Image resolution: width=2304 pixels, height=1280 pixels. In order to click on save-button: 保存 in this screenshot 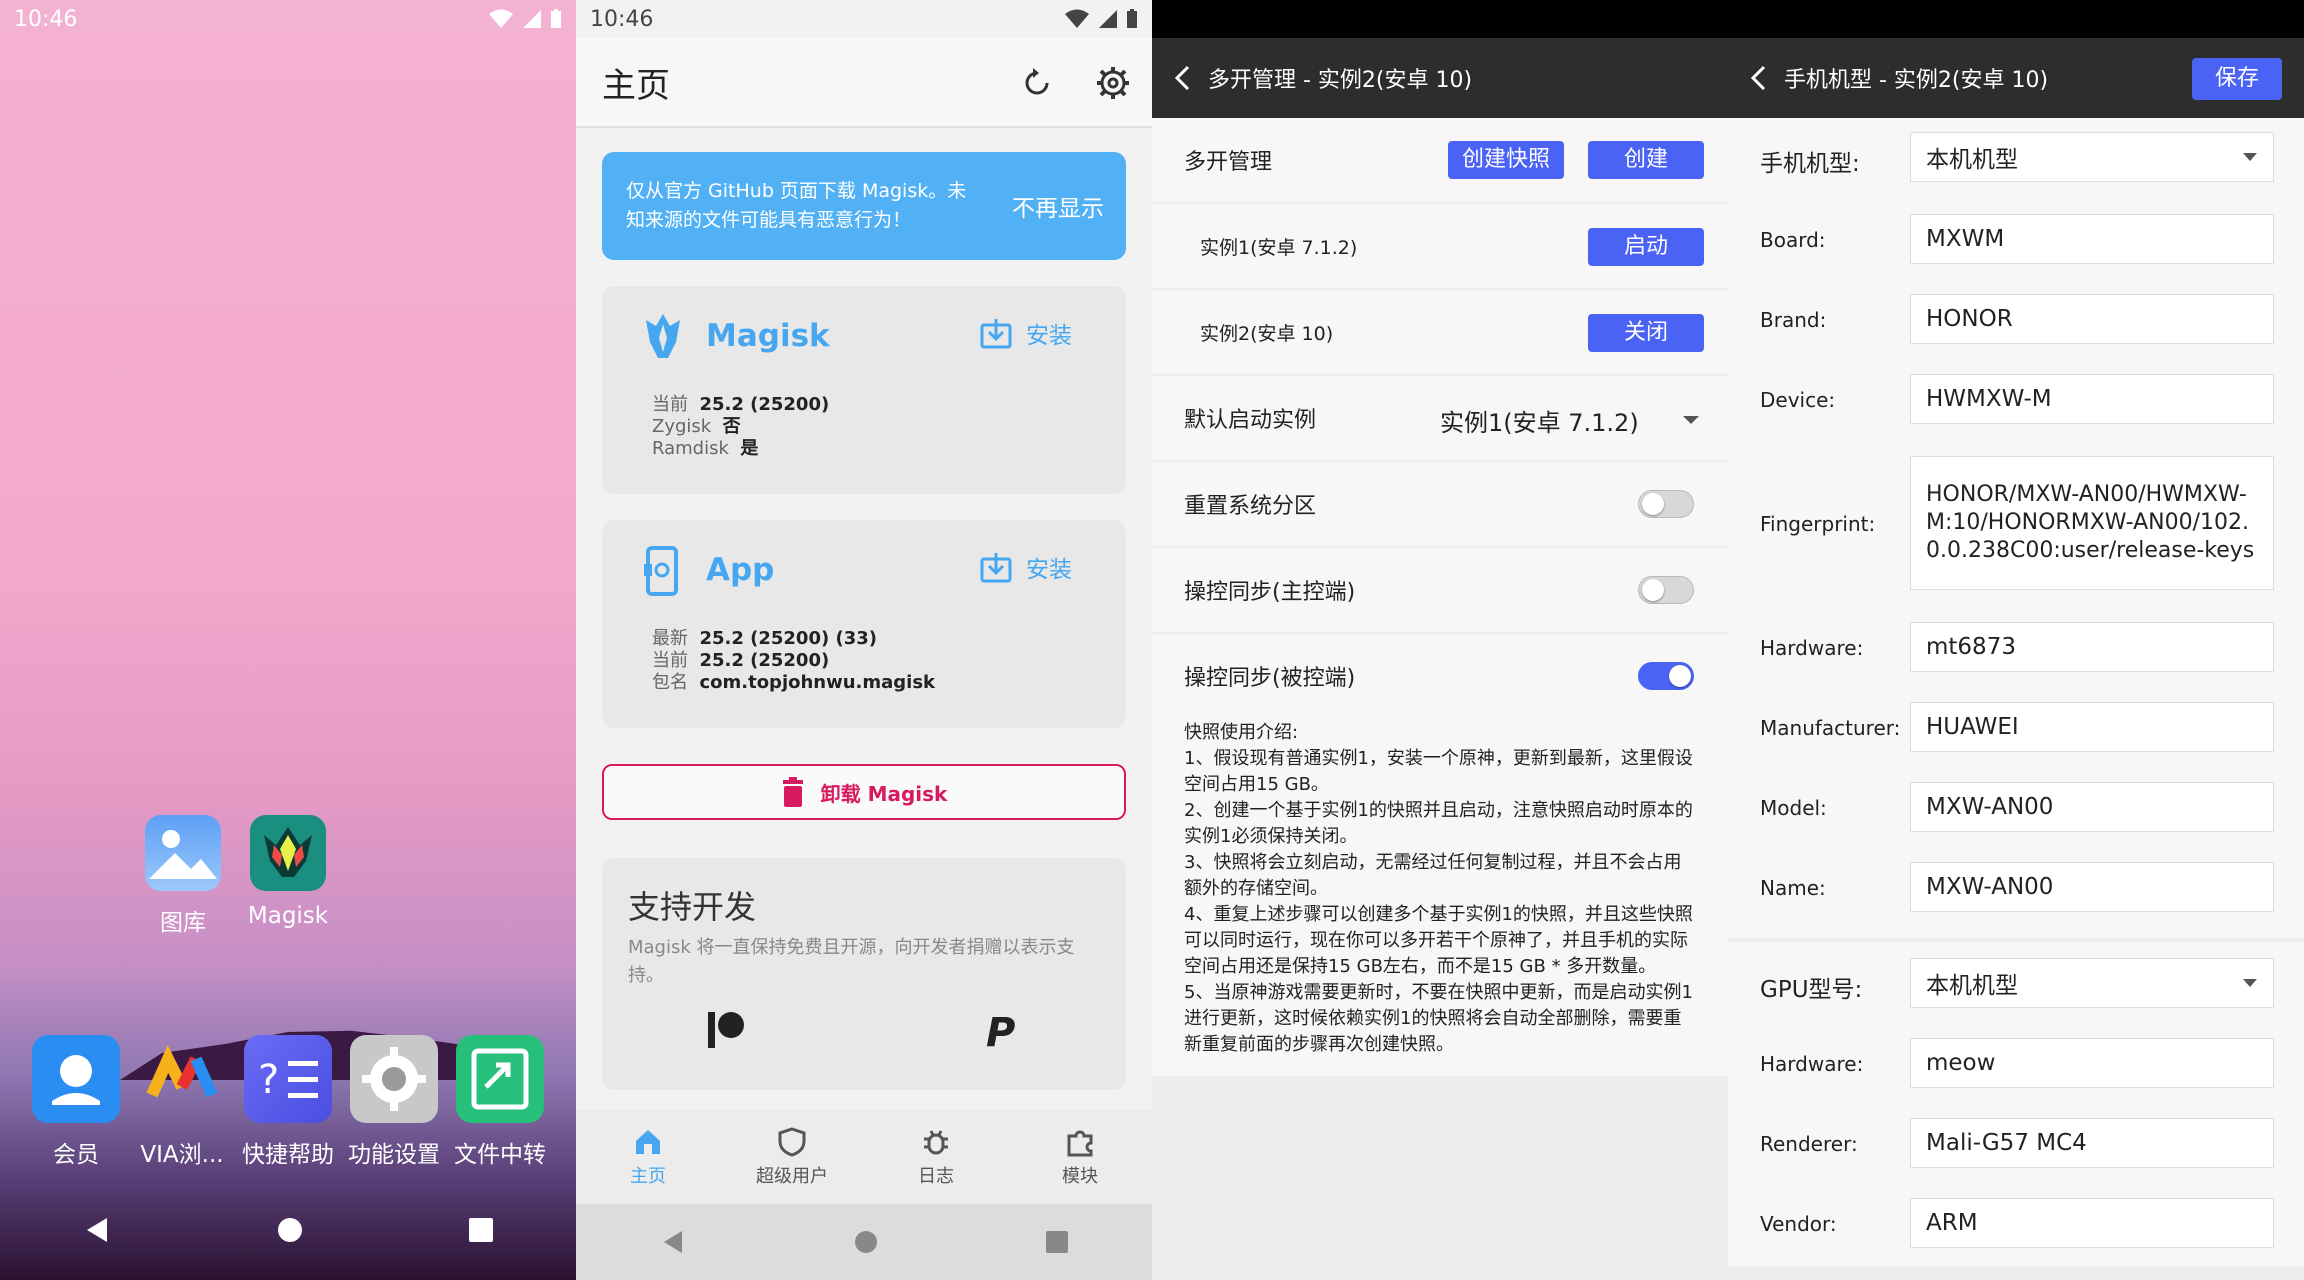, I will do `click(2237, 79)`.